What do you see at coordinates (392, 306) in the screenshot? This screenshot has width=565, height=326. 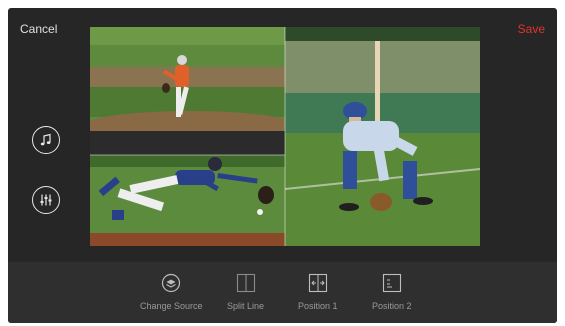 I see `position-2-label: Position 2` at bounding box center [392, 306].